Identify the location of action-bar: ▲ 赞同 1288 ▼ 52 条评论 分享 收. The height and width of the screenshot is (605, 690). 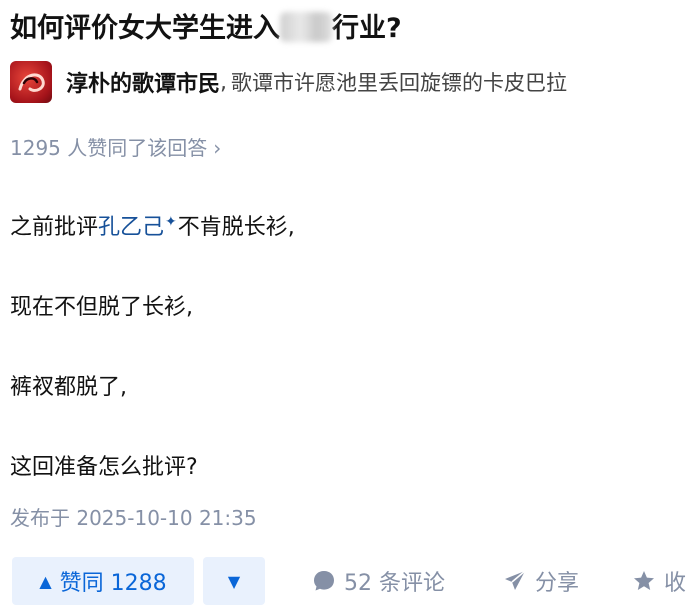
(345, 581).